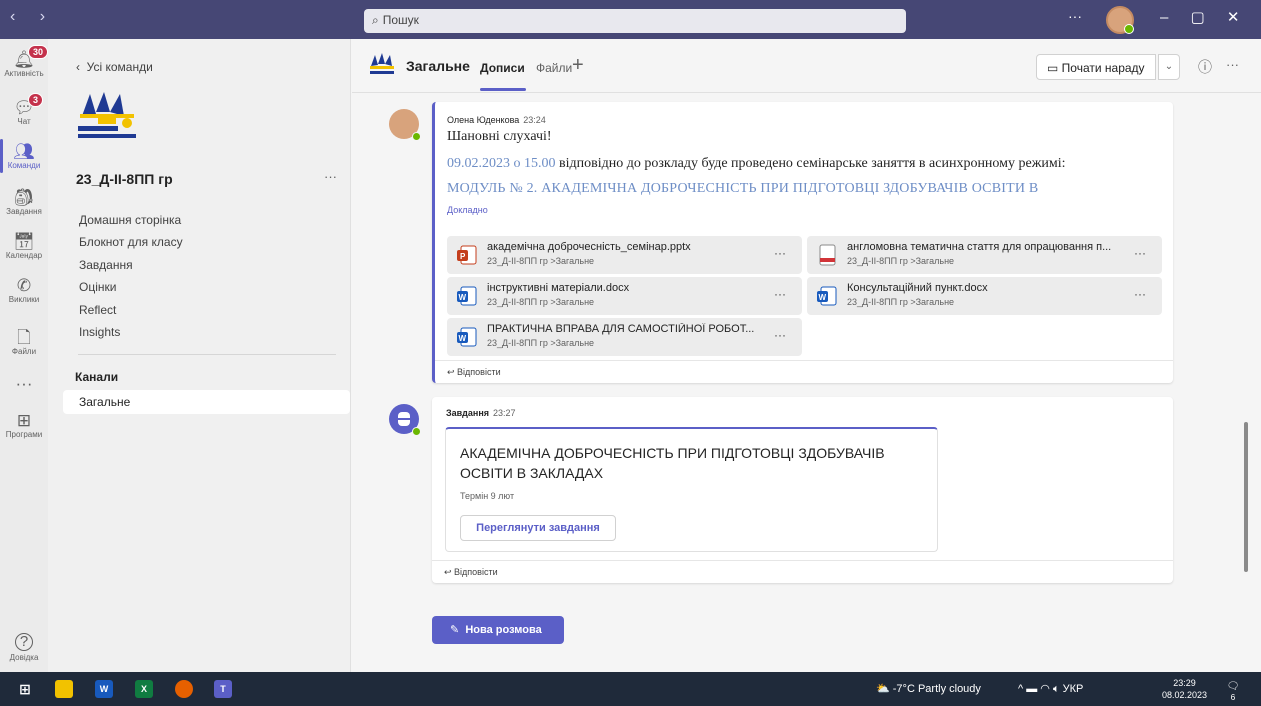  I want to click on word-app-icon: W, so click(104, 689).